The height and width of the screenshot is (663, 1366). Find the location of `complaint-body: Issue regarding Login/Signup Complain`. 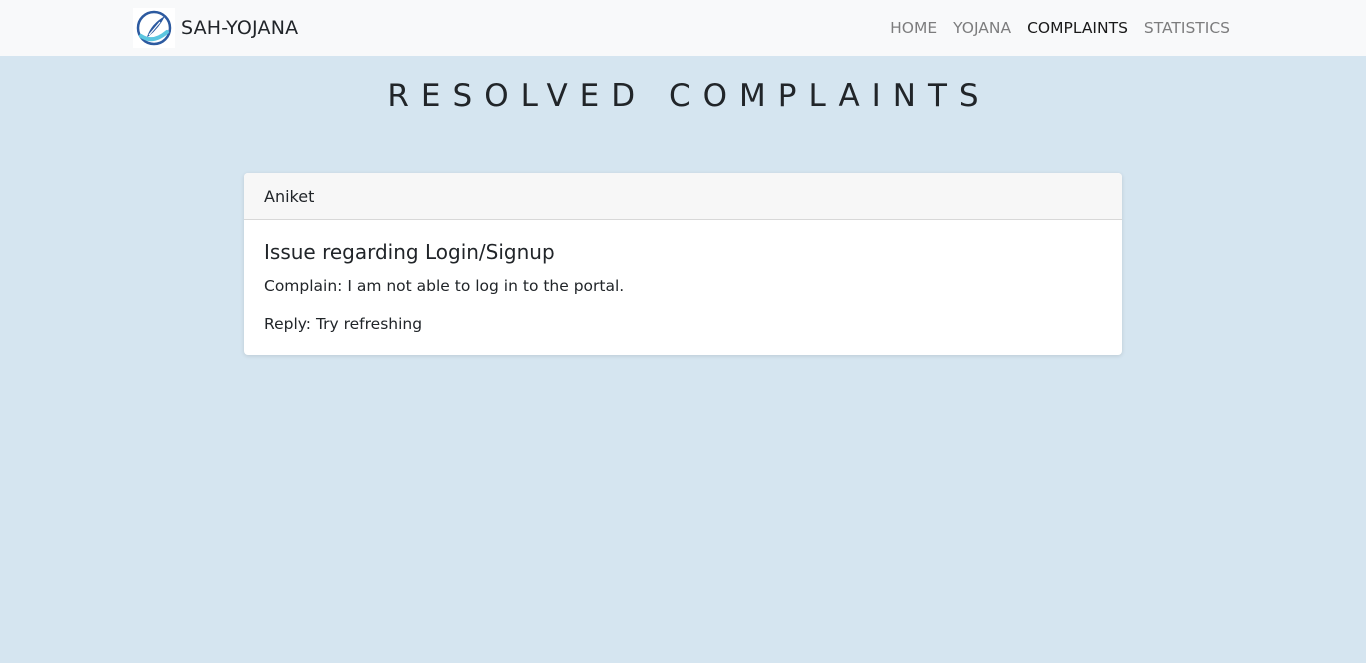

complaint-body: Issue regarding Login/Signup Complain is located at coordinates (683, 287).